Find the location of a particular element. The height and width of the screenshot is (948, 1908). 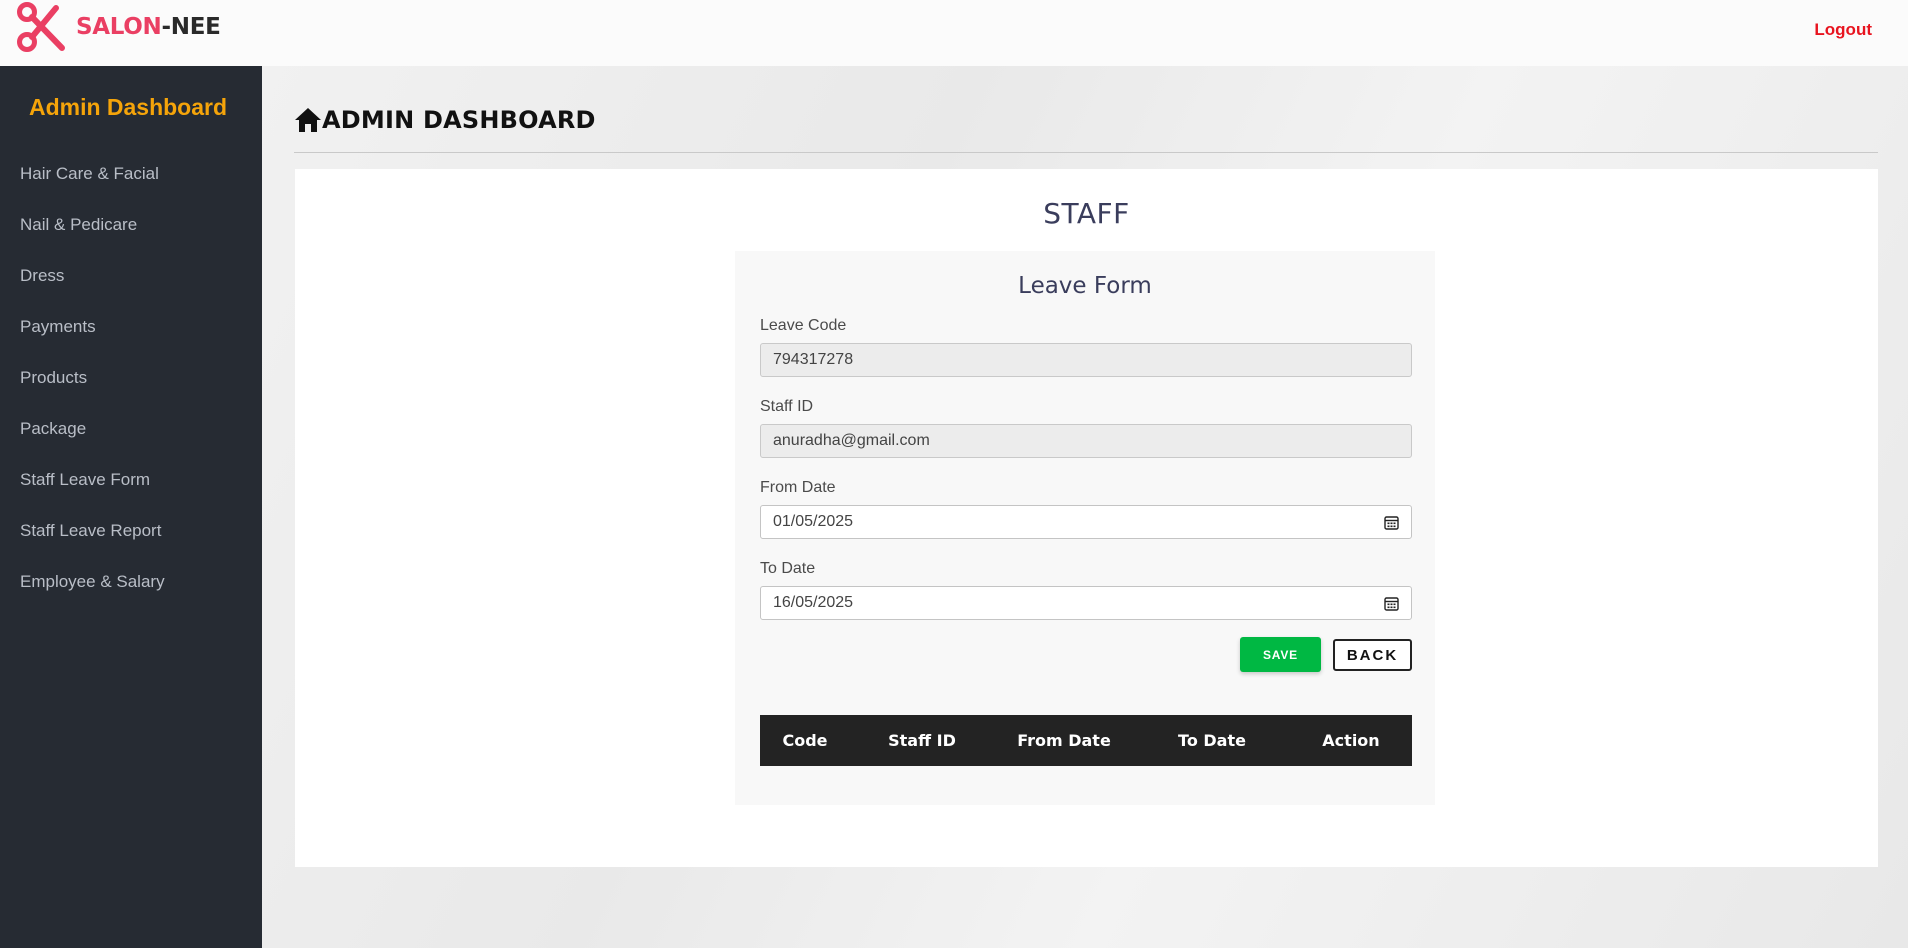

sidebar-item-payments: Payments is located at coordinates (131, 341).